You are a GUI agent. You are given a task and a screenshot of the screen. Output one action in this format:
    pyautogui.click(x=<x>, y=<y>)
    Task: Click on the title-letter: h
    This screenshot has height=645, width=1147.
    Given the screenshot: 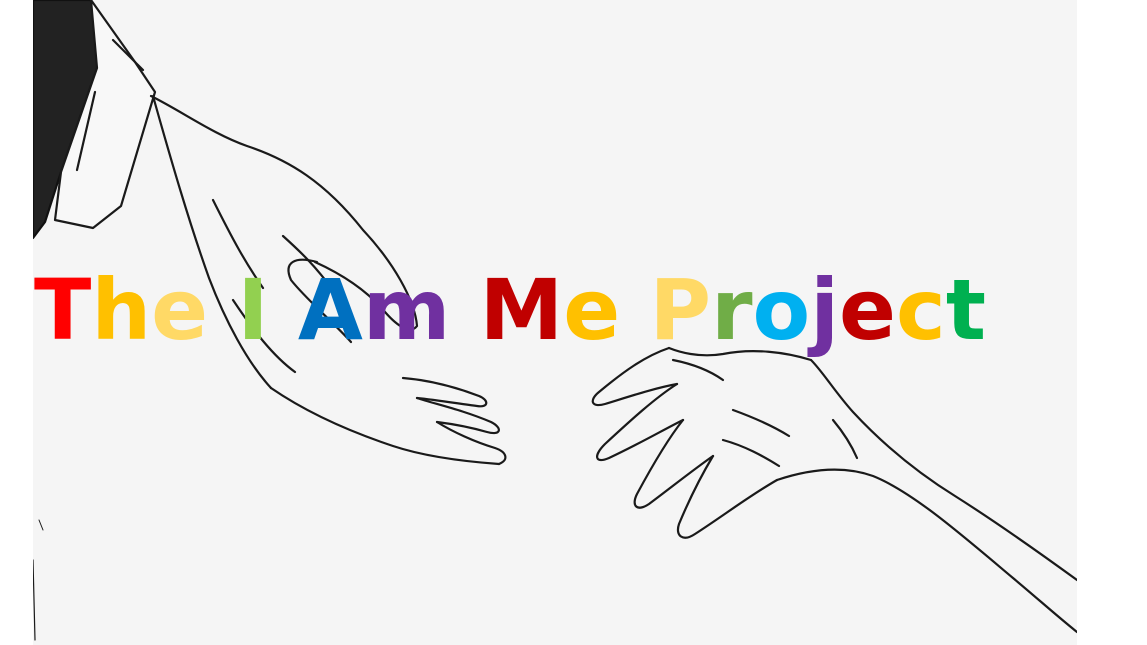 What is the action you would take?
    pyautogui.click(x=121, y=310)
    